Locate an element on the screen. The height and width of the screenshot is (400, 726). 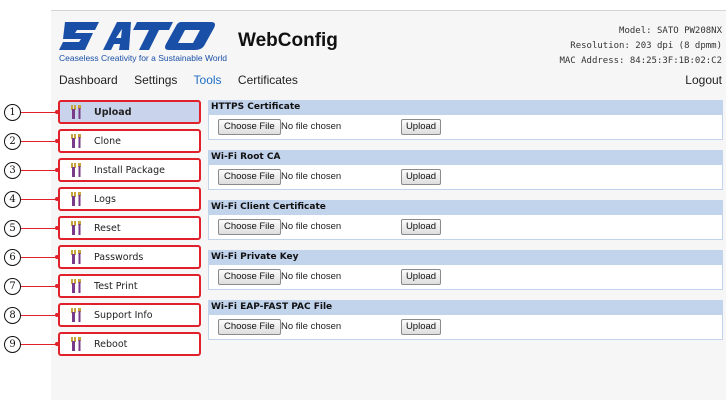
nav-dashboard: Dashboard is located at coordinates (88, 80).